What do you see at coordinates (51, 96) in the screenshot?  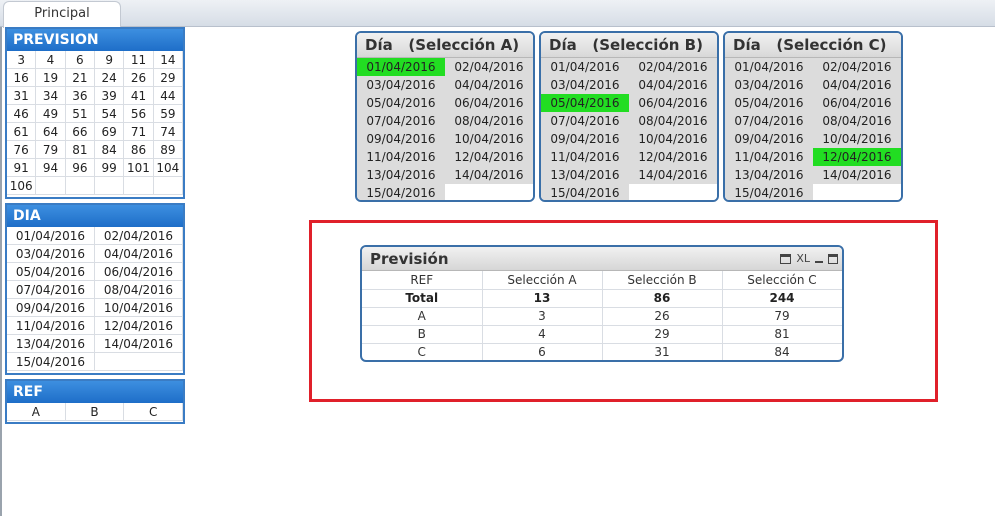 I see `prevision-listbox-value: 34` at bounding box center [51, 96].